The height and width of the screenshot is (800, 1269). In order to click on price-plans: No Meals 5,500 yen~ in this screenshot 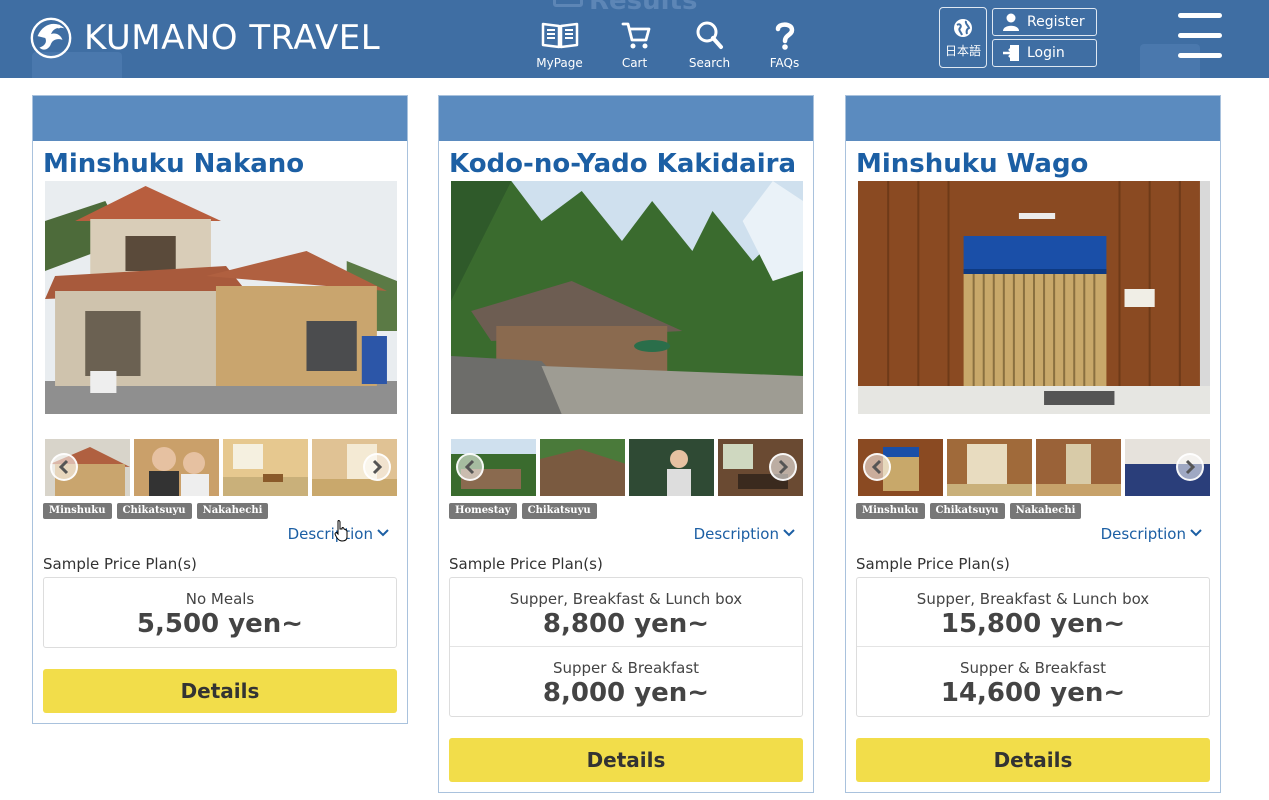, I will do `click(220, 612)`.